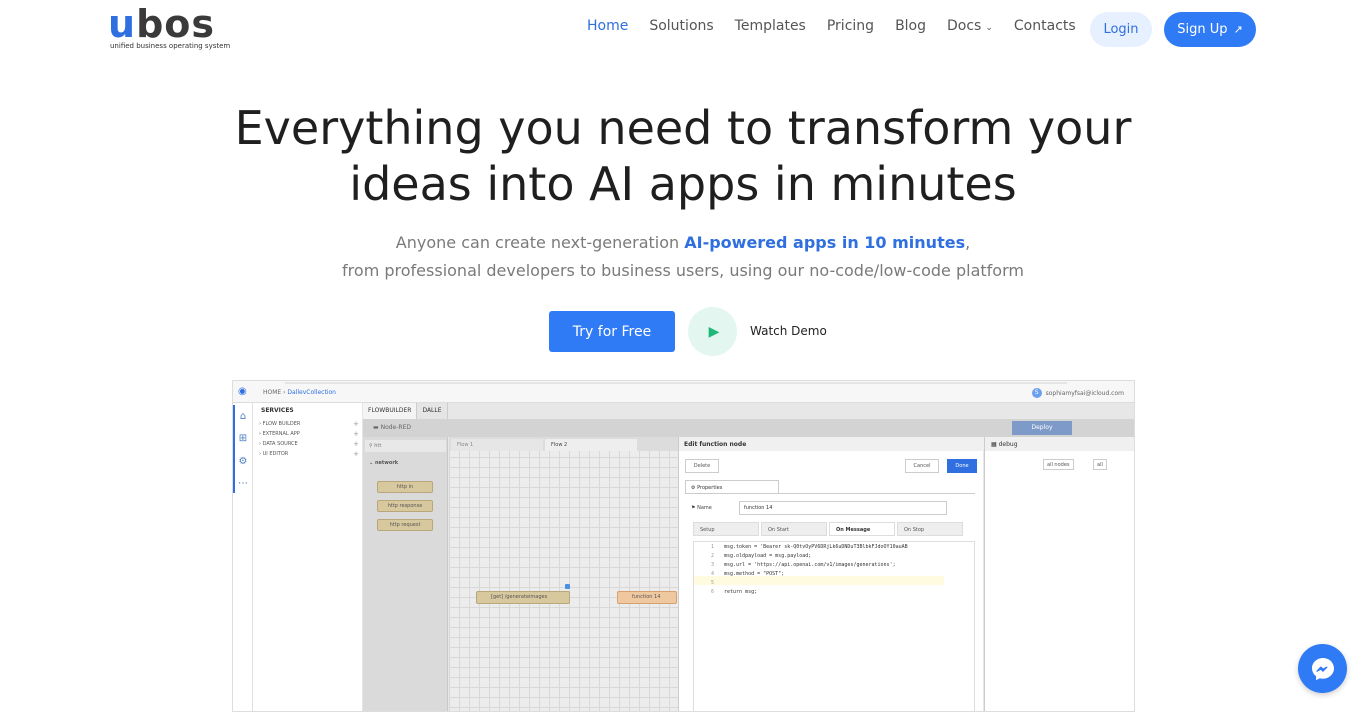  I want to click on palette-category: ⌄ network, so click(384, 463).